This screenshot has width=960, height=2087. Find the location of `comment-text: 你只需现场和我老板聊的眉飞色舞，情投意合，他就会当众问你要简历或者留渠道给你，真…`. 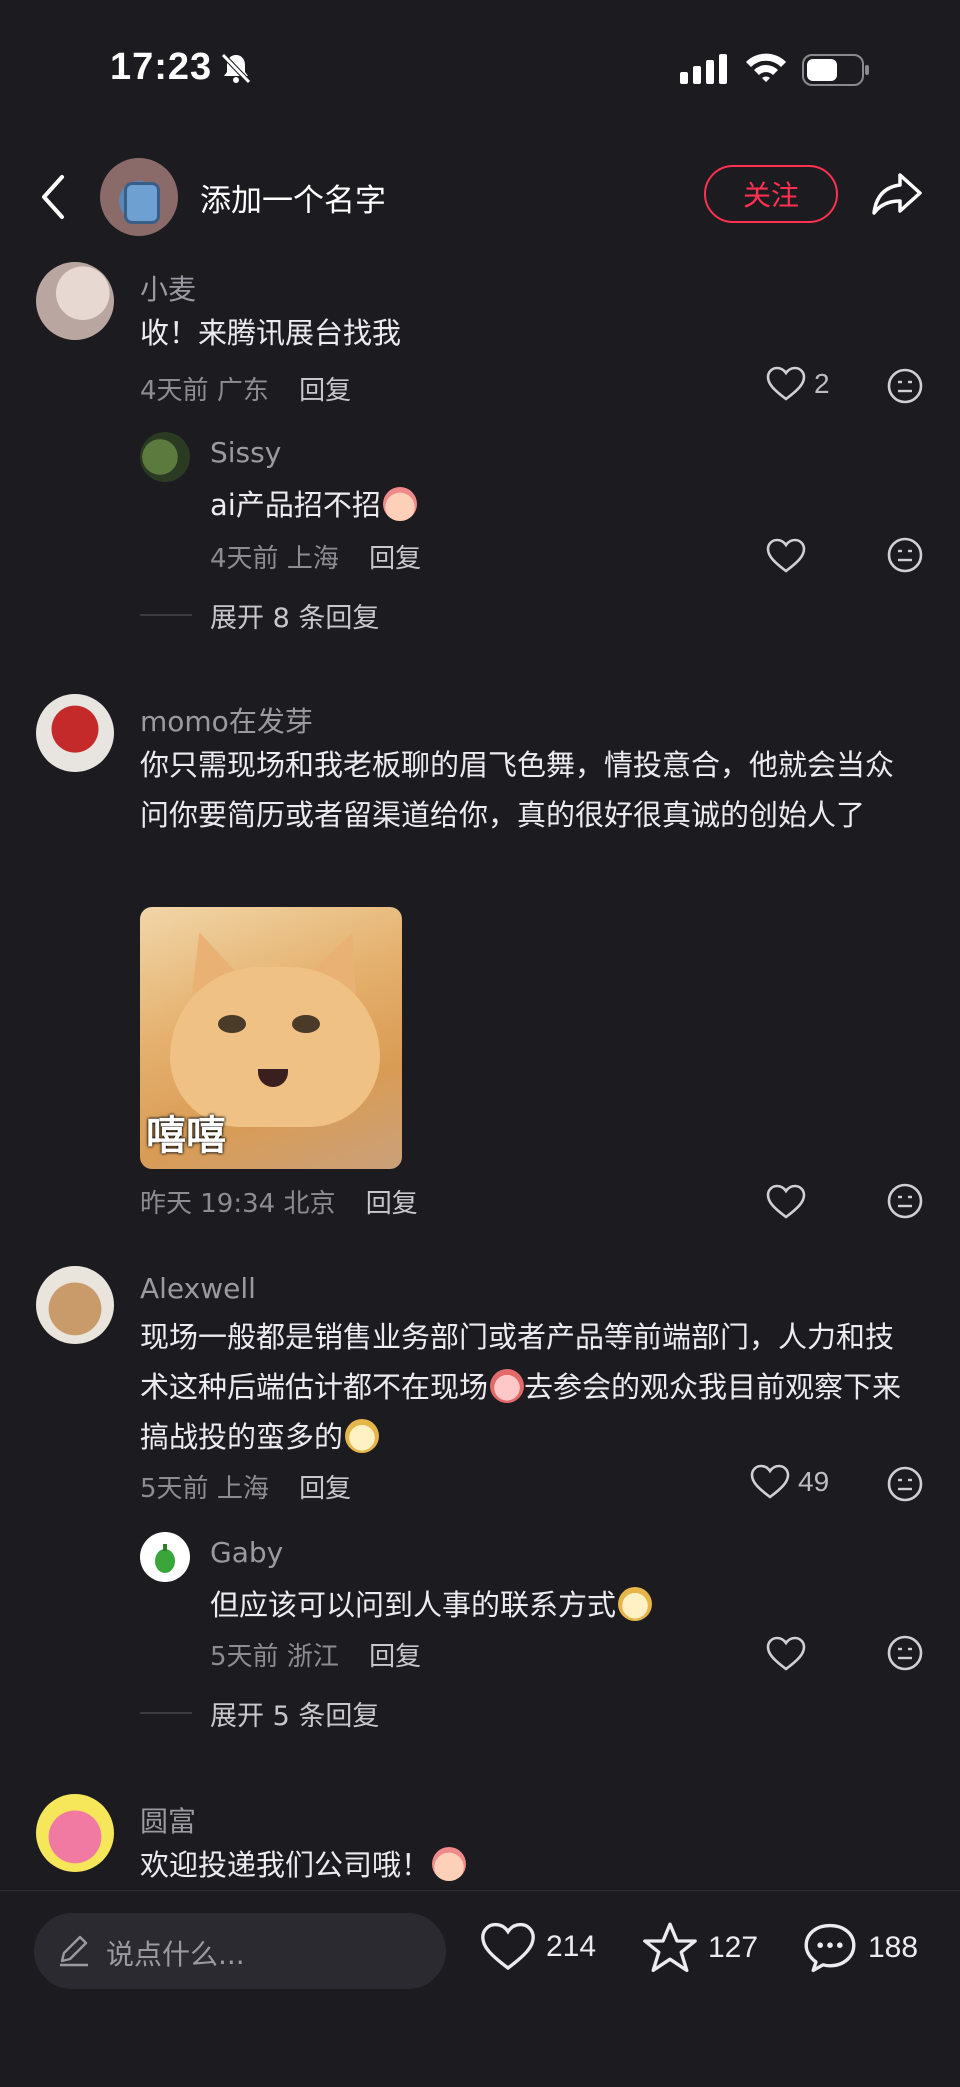

comment-text: 你只需现场和我老板聊的眉飞色舞，情投意合，他就会当众问你要简历或者留渠道给你，真… is located at coordinates (517, 790).